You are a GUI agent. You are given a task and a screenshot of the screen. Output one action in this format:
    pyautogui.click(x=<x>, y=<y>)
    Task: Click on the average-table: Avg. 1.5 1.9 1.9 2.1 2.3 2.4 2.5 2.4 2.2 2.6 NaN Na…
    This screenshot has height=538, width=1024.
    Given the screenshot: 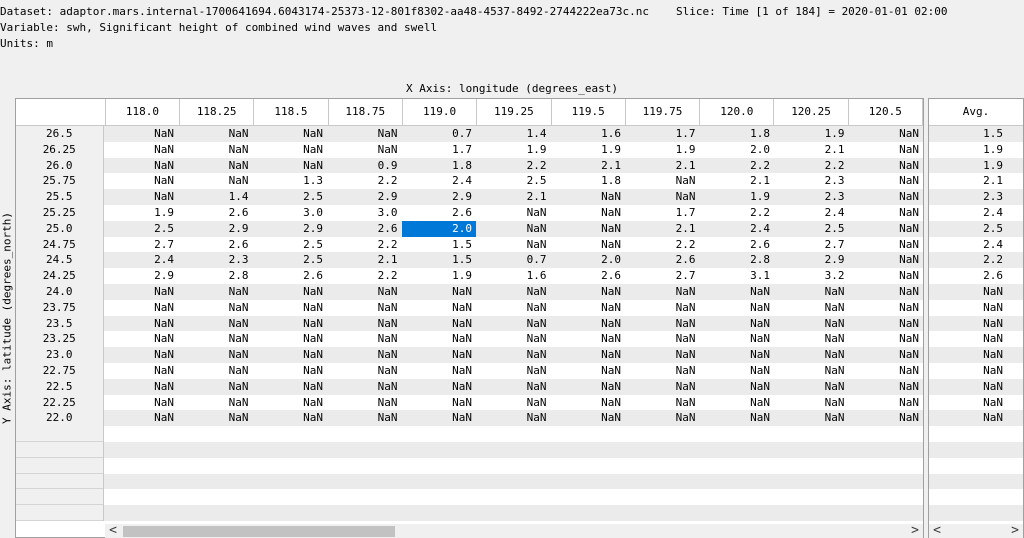 What is the action you would take?
    pyautogui.click(x=976, y=318)
    